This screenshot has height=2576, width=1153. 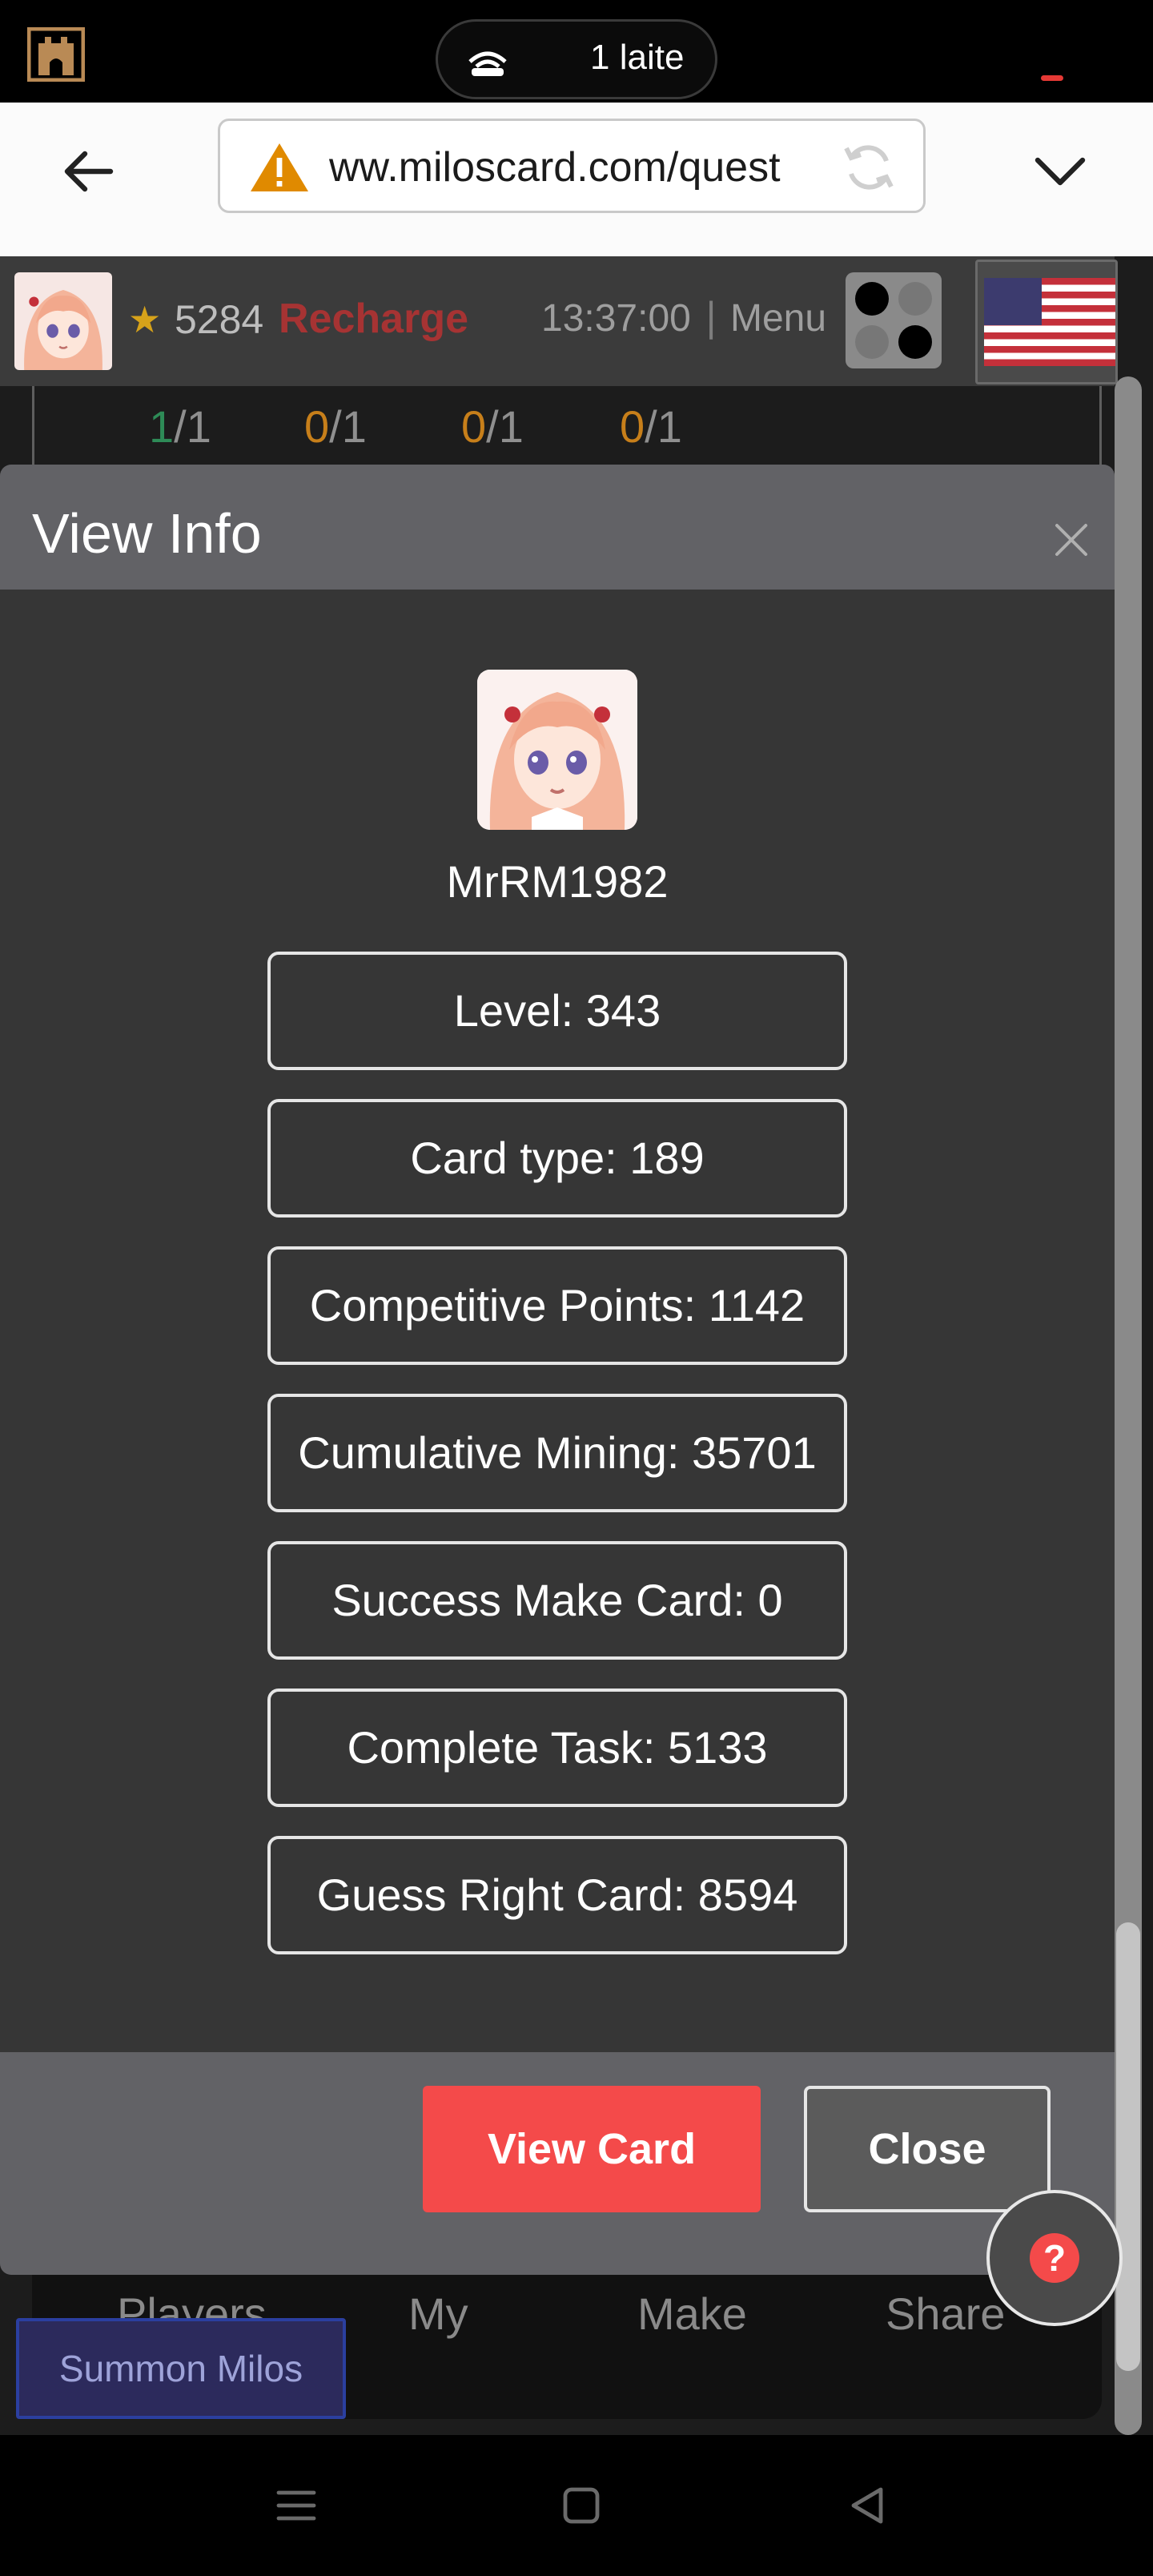 I want to click on us-flag-icon, so click(x=1050, y=322).